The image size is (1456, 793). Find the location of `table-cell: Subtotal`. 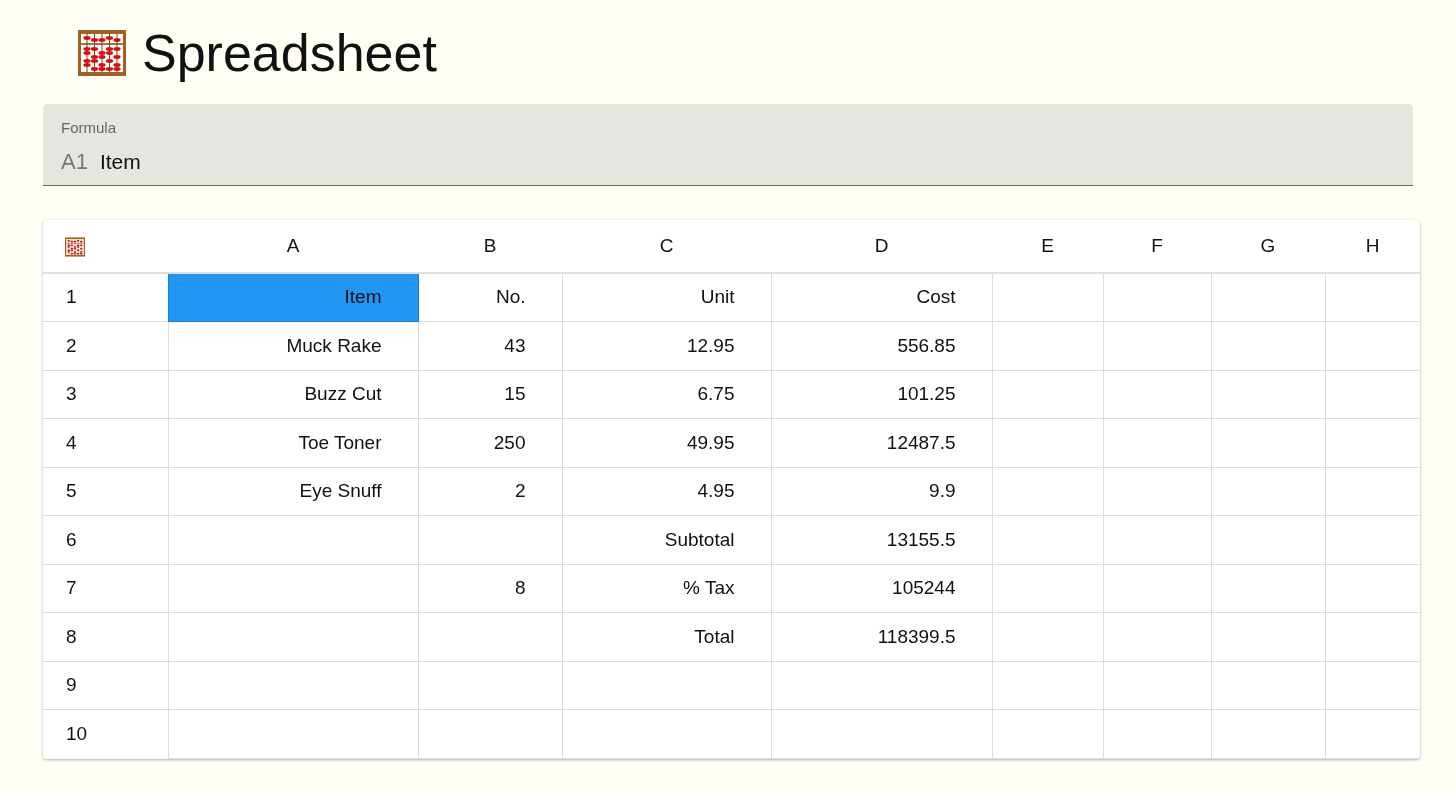

table-cell: Subtotal is located at coordinates (666, 539).